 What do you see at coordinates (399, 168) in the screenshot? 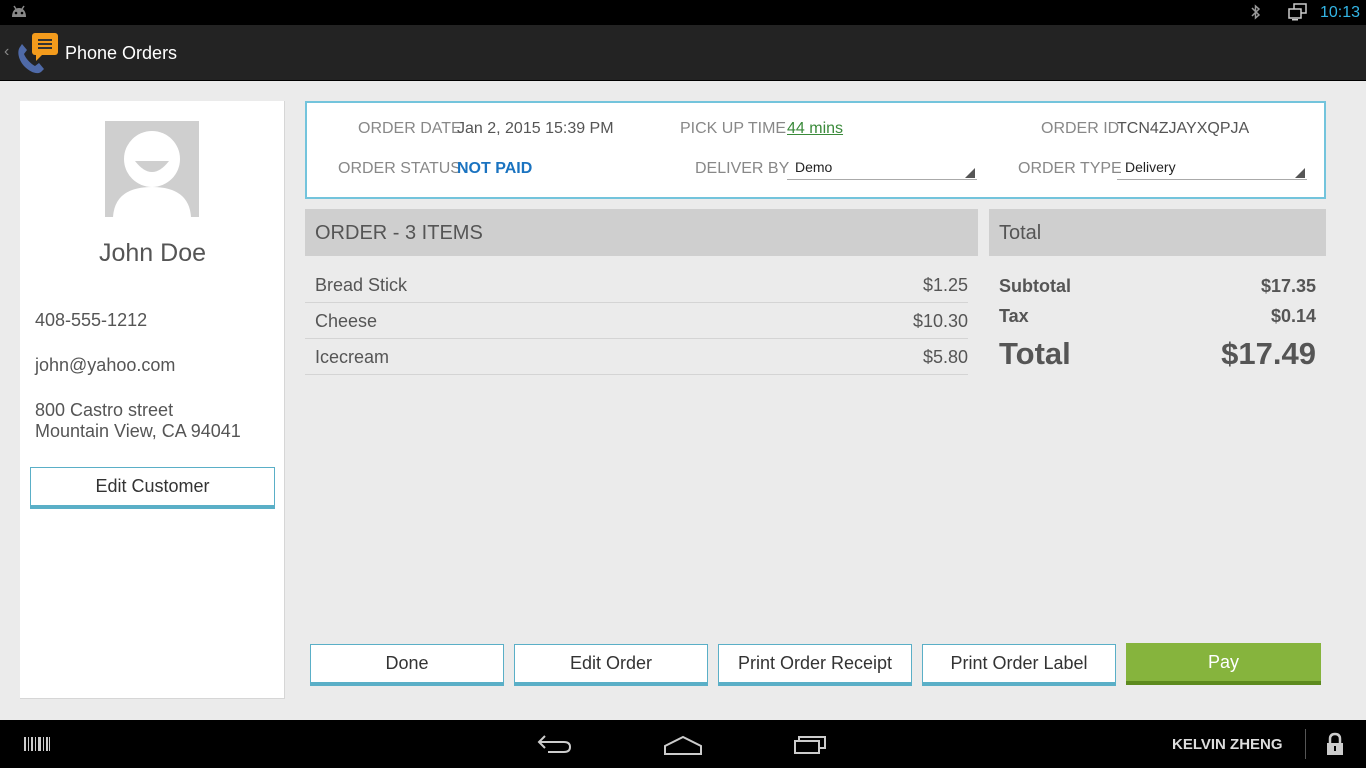
I see `order-status-label: ORDER STATUS` at bounding box center [399, 168].